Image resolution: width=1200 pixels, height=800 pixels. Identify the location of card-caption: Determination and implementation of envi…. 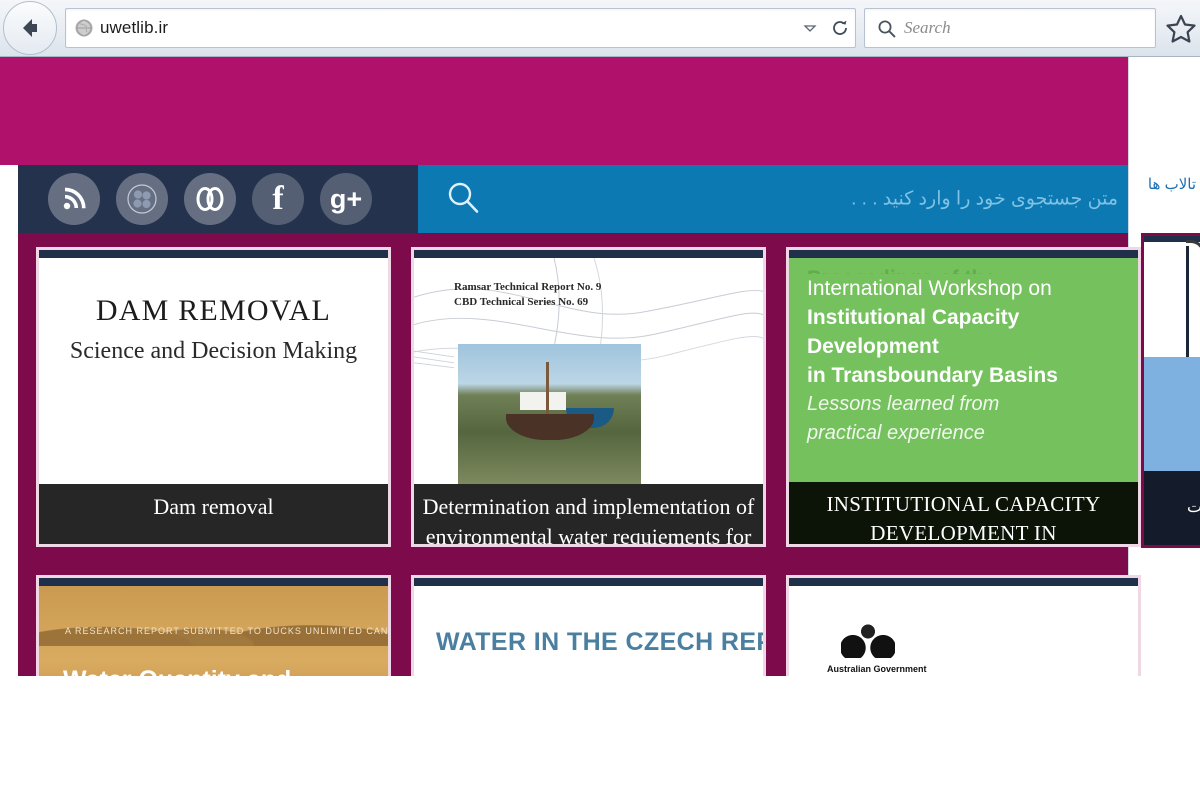
(588, 514).